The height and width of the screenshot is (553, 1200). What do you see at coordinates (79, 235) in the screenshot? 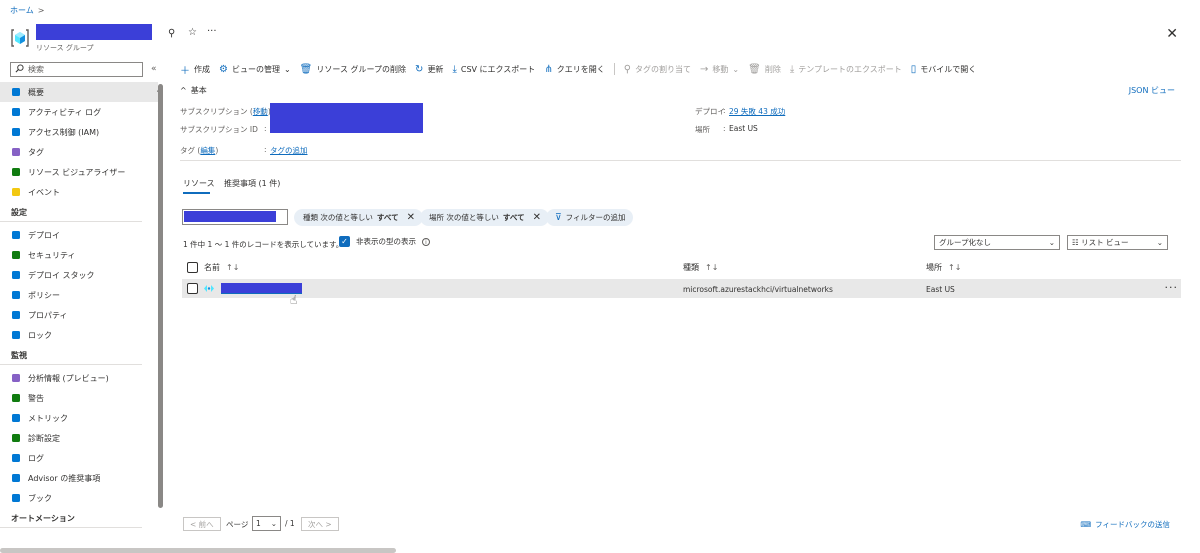
I see `sidebar-item: デプロイ` at bounding box center [79, 235].